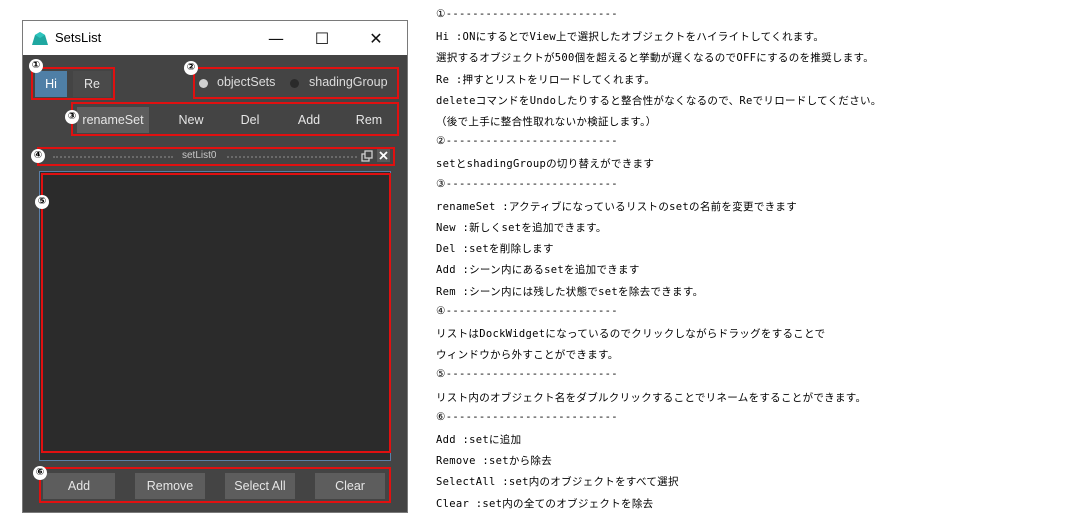  I want to click on note-line: ④--------------------------, so click(527, 310).